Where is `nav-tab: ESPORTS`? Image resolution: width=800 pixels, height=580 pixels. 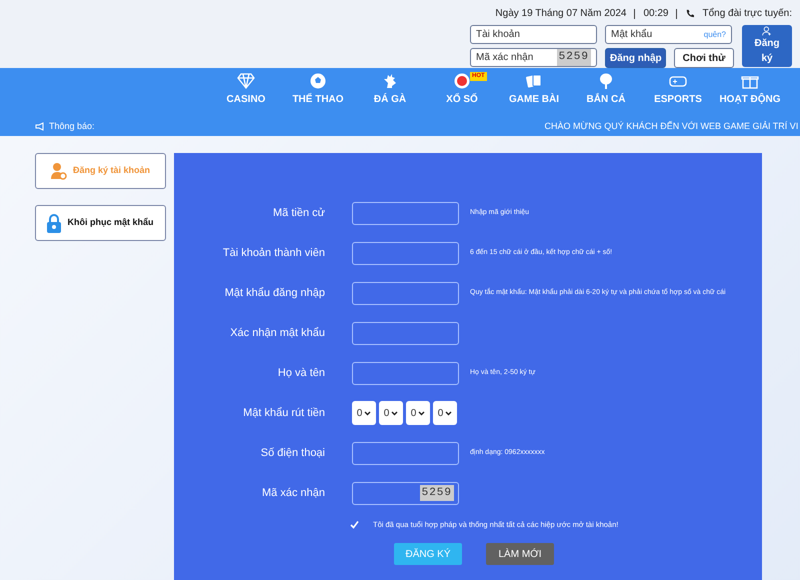 nav-tab: ESPORTS is located at coordinates (678, 89).